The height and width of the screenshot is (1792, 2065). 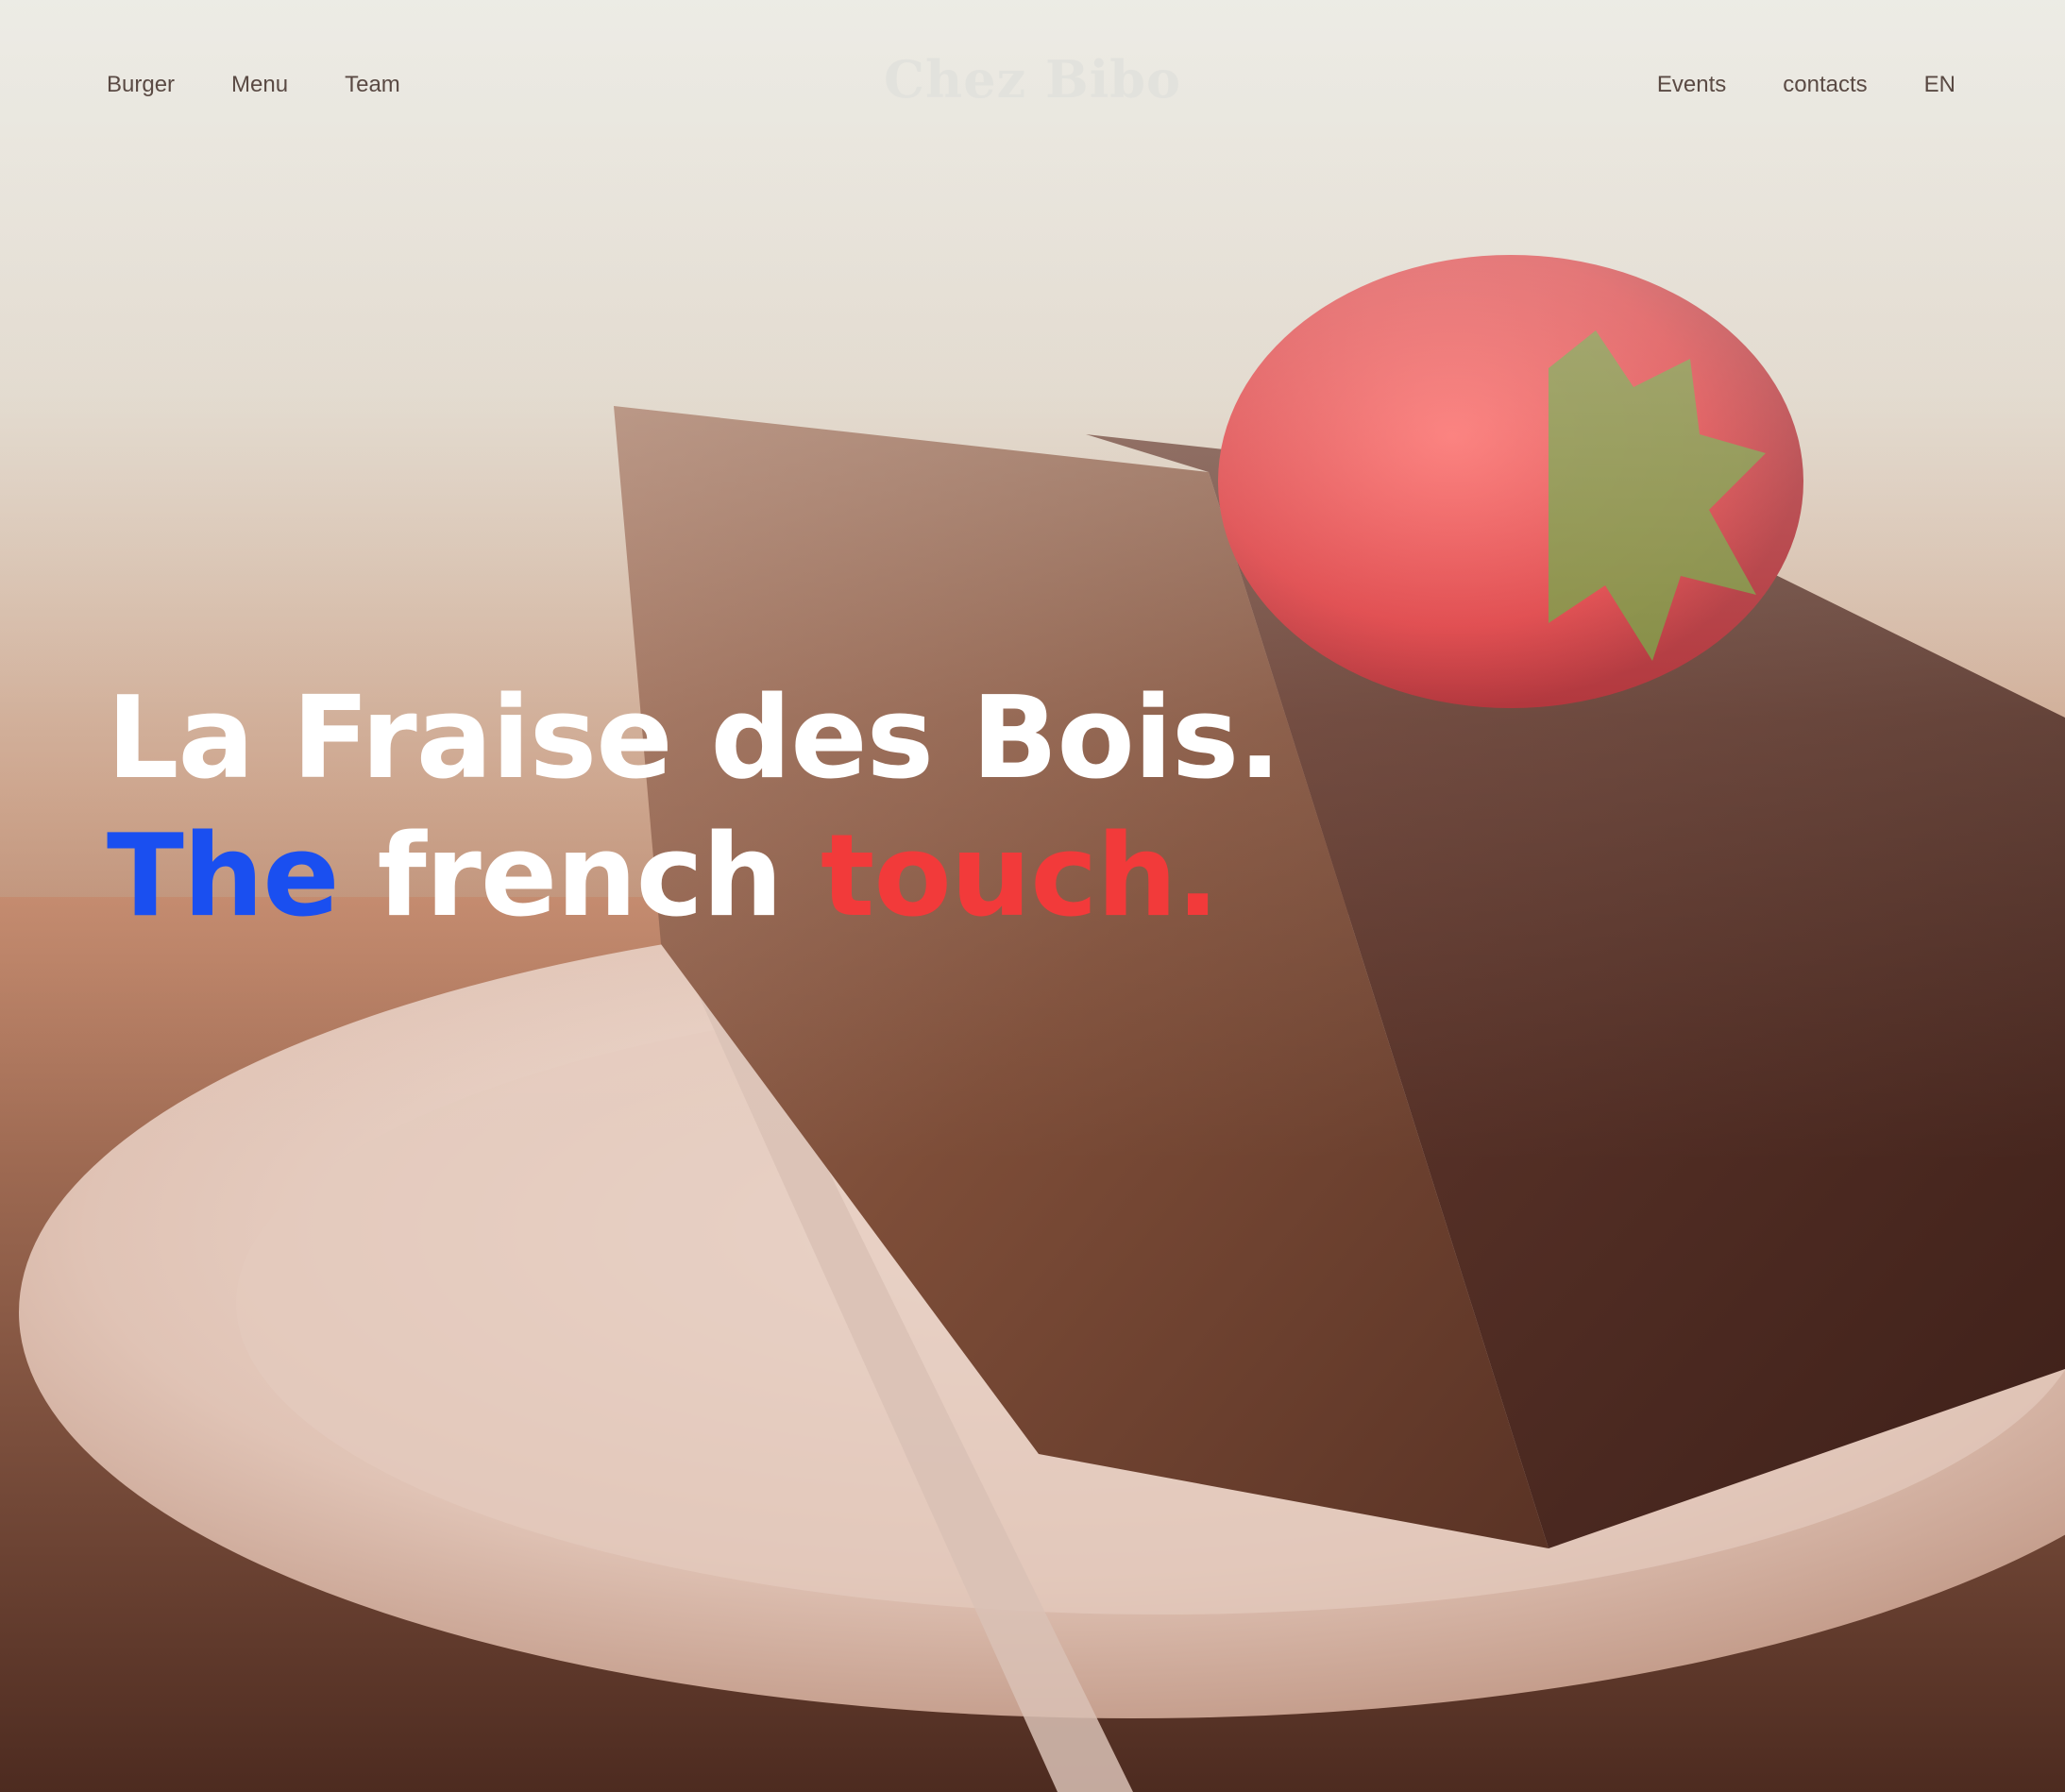 What do you see at coordinates (1032, 80) in the screenshot?
I see `brand-logo: Chez Bibo` at bounding box center [1032, 80].